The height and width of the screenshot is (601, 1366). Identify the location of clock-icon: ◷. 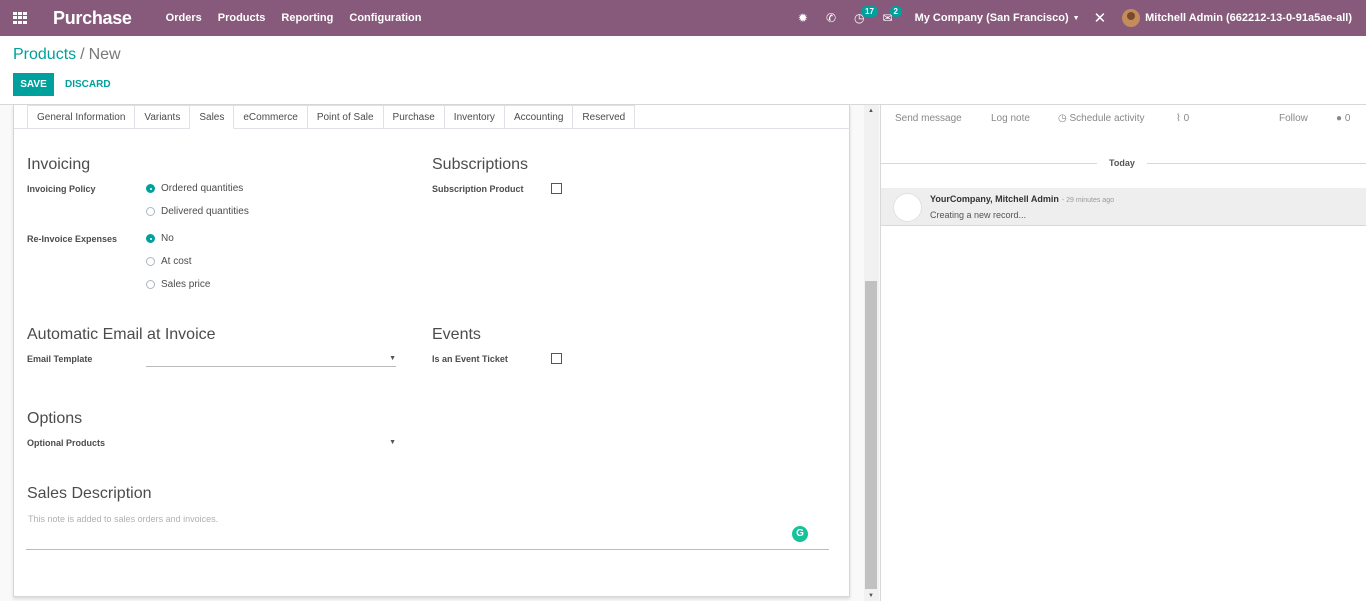
(1064, 118).